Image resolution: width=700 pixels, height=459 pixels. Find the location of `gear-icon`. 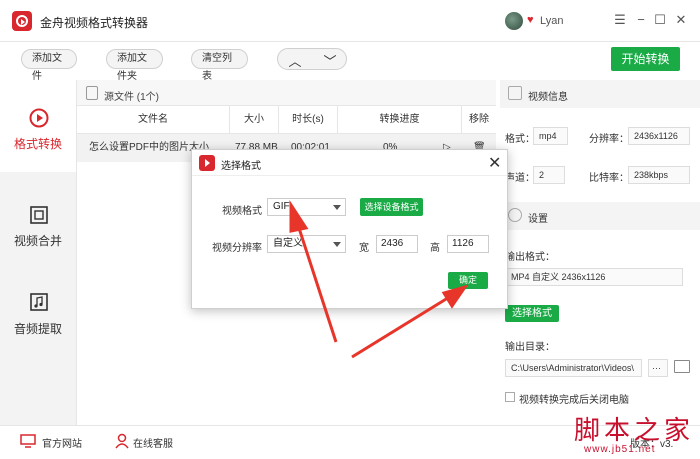

gear-icon is located at coordinates (515, 215).